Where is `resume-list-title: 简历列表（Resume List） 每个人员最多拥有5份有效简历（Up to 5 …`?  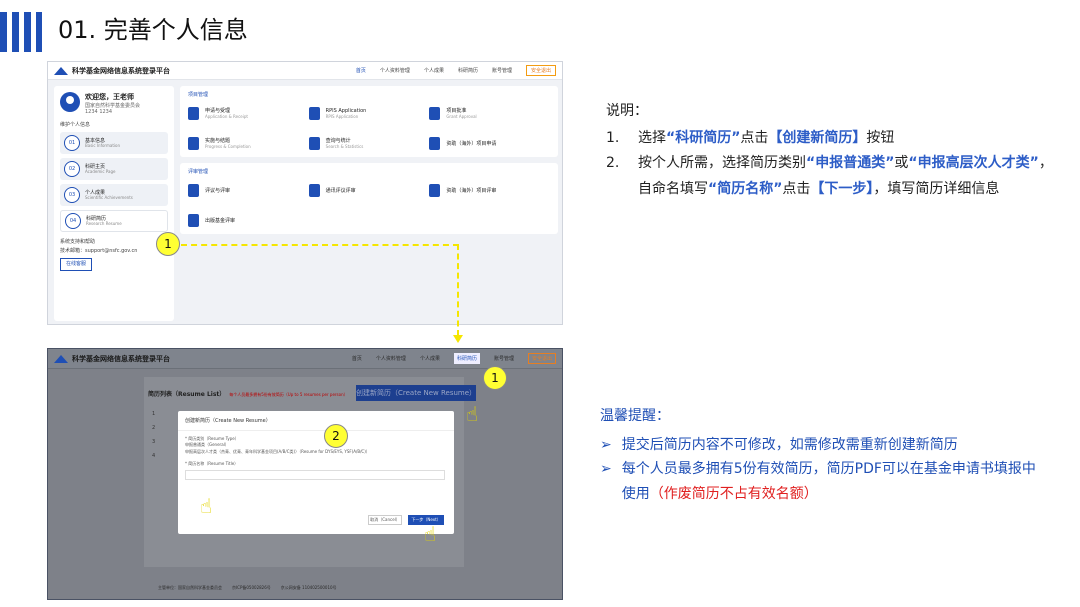
resume-list-title: 简历列表（Resume List） 每个人员最多拥有5份有效简历（Up to 5 … is located at coordinates (248, 394).